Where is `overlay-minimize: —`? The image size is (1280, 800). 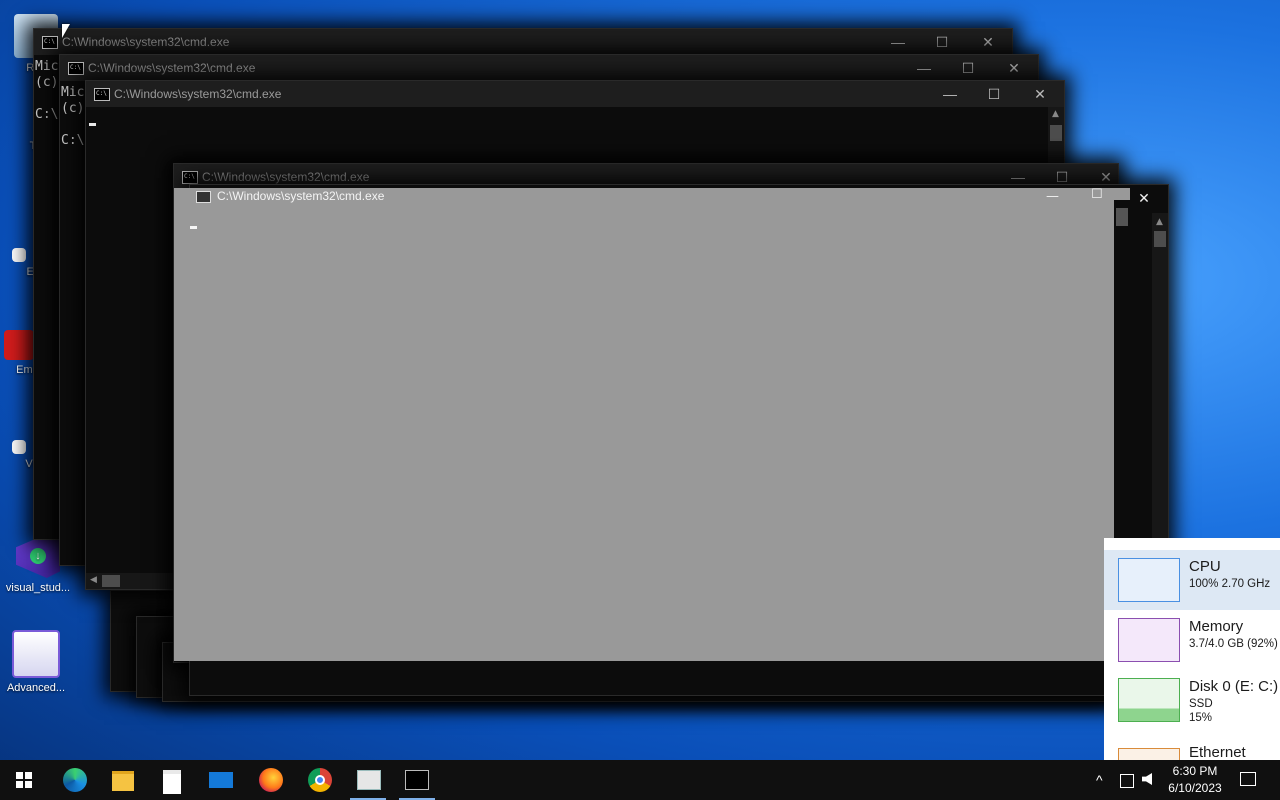 overlay-minimize: — is located at coordinates (1052, 196).